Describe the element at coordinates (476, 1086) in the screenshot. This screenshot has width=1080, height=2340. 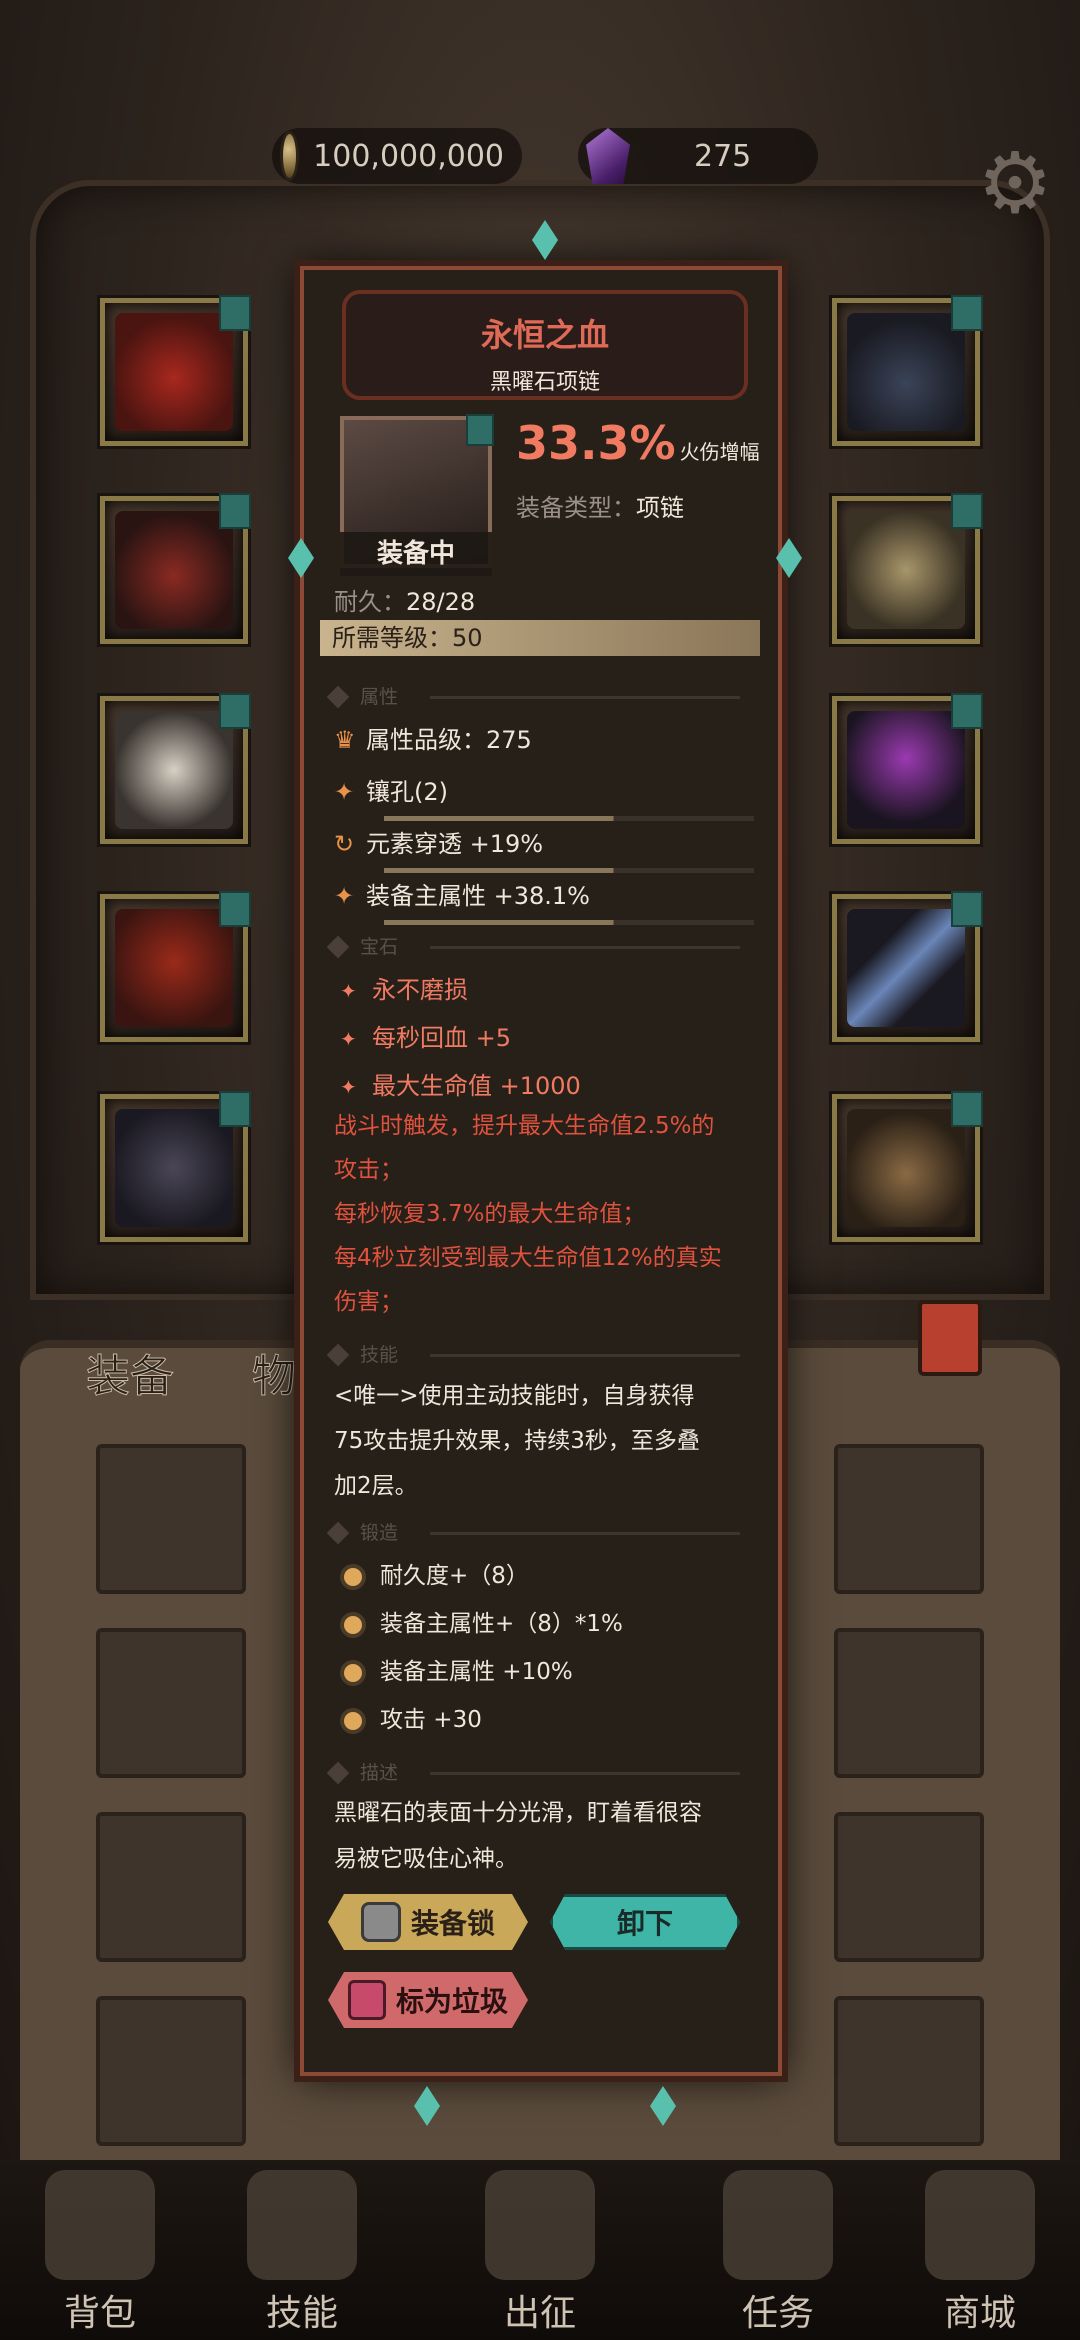
I see `gem-text: 最大生命值 +1000` at that location.